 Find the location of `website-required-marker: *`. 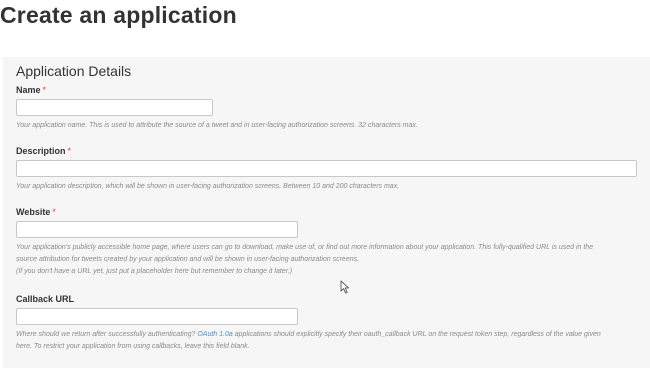

website-required-marker: * is located at coordinates (54, 212).